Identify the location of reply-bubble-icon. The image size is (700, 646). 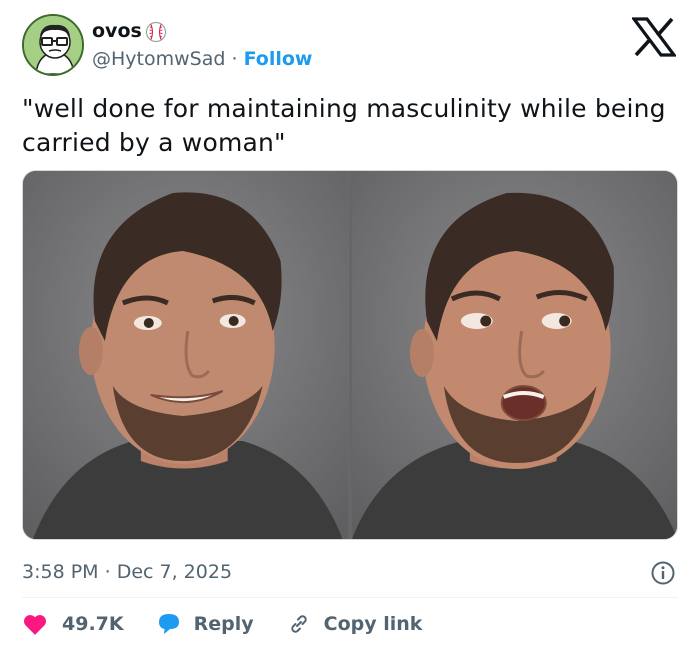
(168, 624).